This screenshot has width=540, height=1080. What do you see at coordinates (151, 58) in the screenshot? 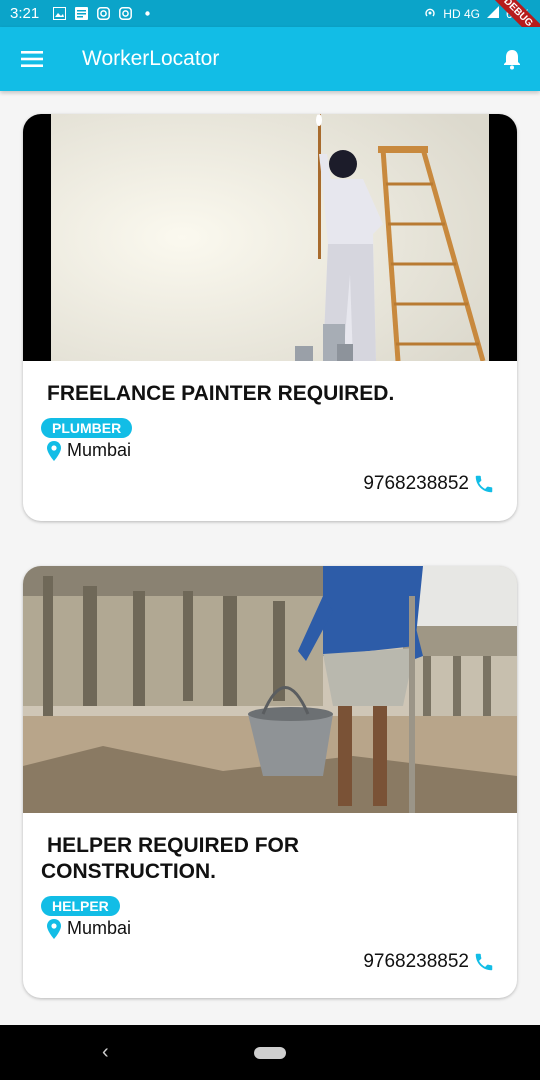
I see `app-title: WorkerLocator` at bounding box center [151, 58].